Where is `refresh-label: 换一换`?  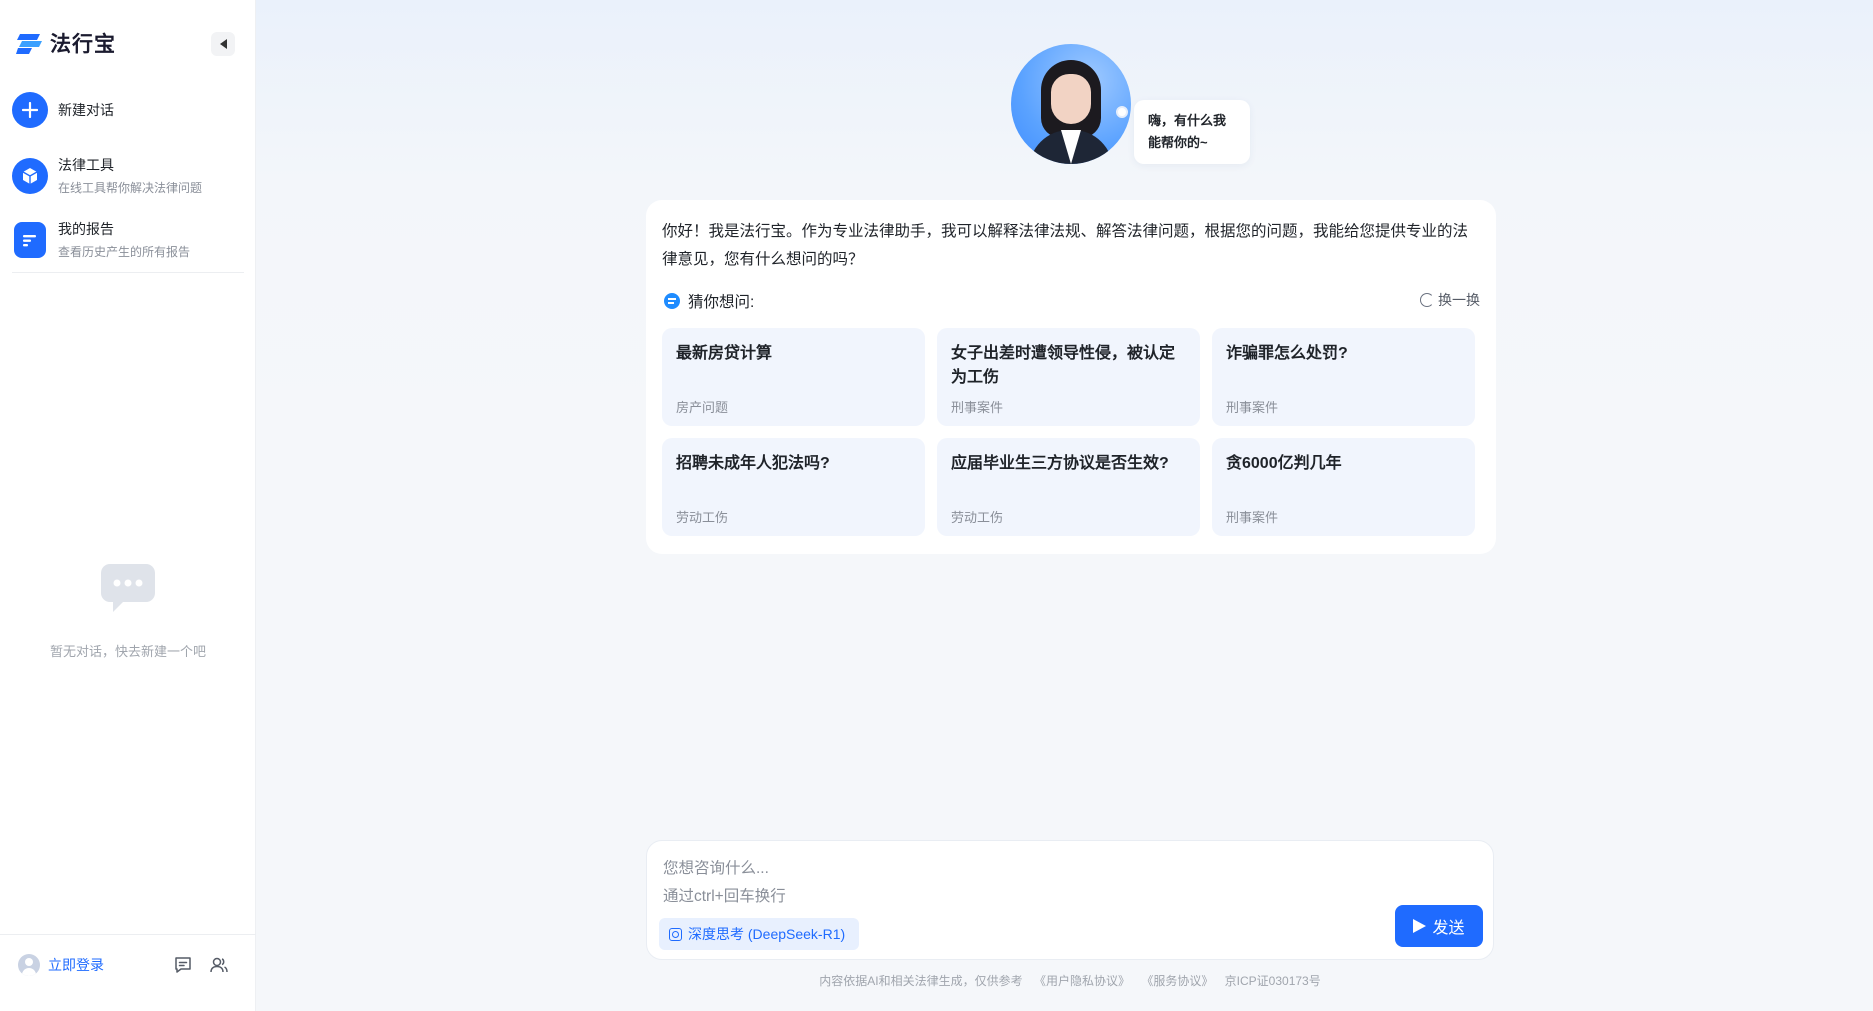
refresh-label: 换一换 is located at coordinates (1459, 300).